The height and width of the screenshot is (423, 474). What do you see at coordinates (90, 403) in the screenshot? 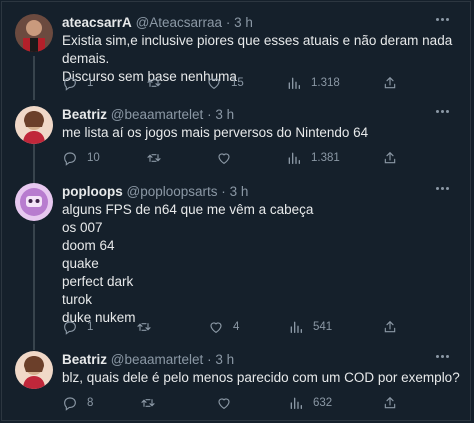
I see `reply-count: 8` at bounding box center [90, 403].